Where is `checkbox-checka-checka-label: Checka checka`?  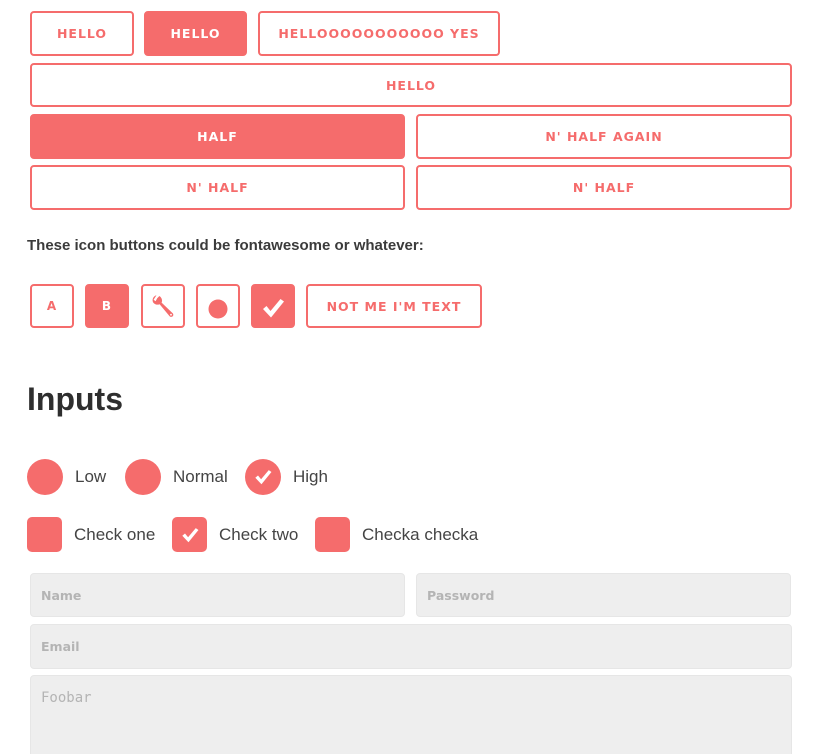
checkbox-checka-checka-label: Checka checka is located at coordinates (420, 534).